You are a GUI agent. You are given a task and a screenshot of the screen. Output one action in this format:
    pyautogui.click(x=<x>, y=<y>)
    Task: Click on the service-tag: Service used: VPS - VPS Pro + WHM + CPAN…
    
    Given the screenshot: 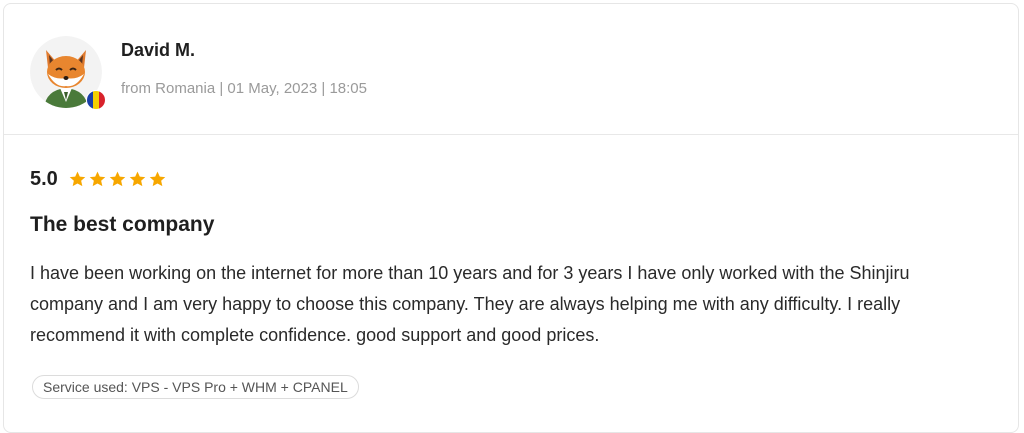 What is the action you would take?
    pyautogui.click(x=195, y=387)
    